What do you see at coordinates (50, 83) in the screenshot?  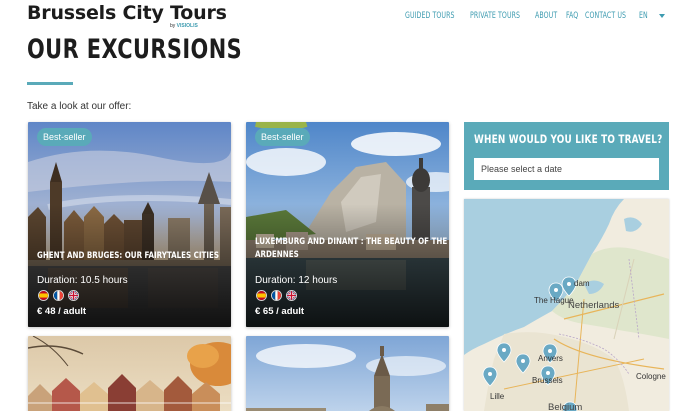 I see `title-divider` at bounding box center [50, 83].